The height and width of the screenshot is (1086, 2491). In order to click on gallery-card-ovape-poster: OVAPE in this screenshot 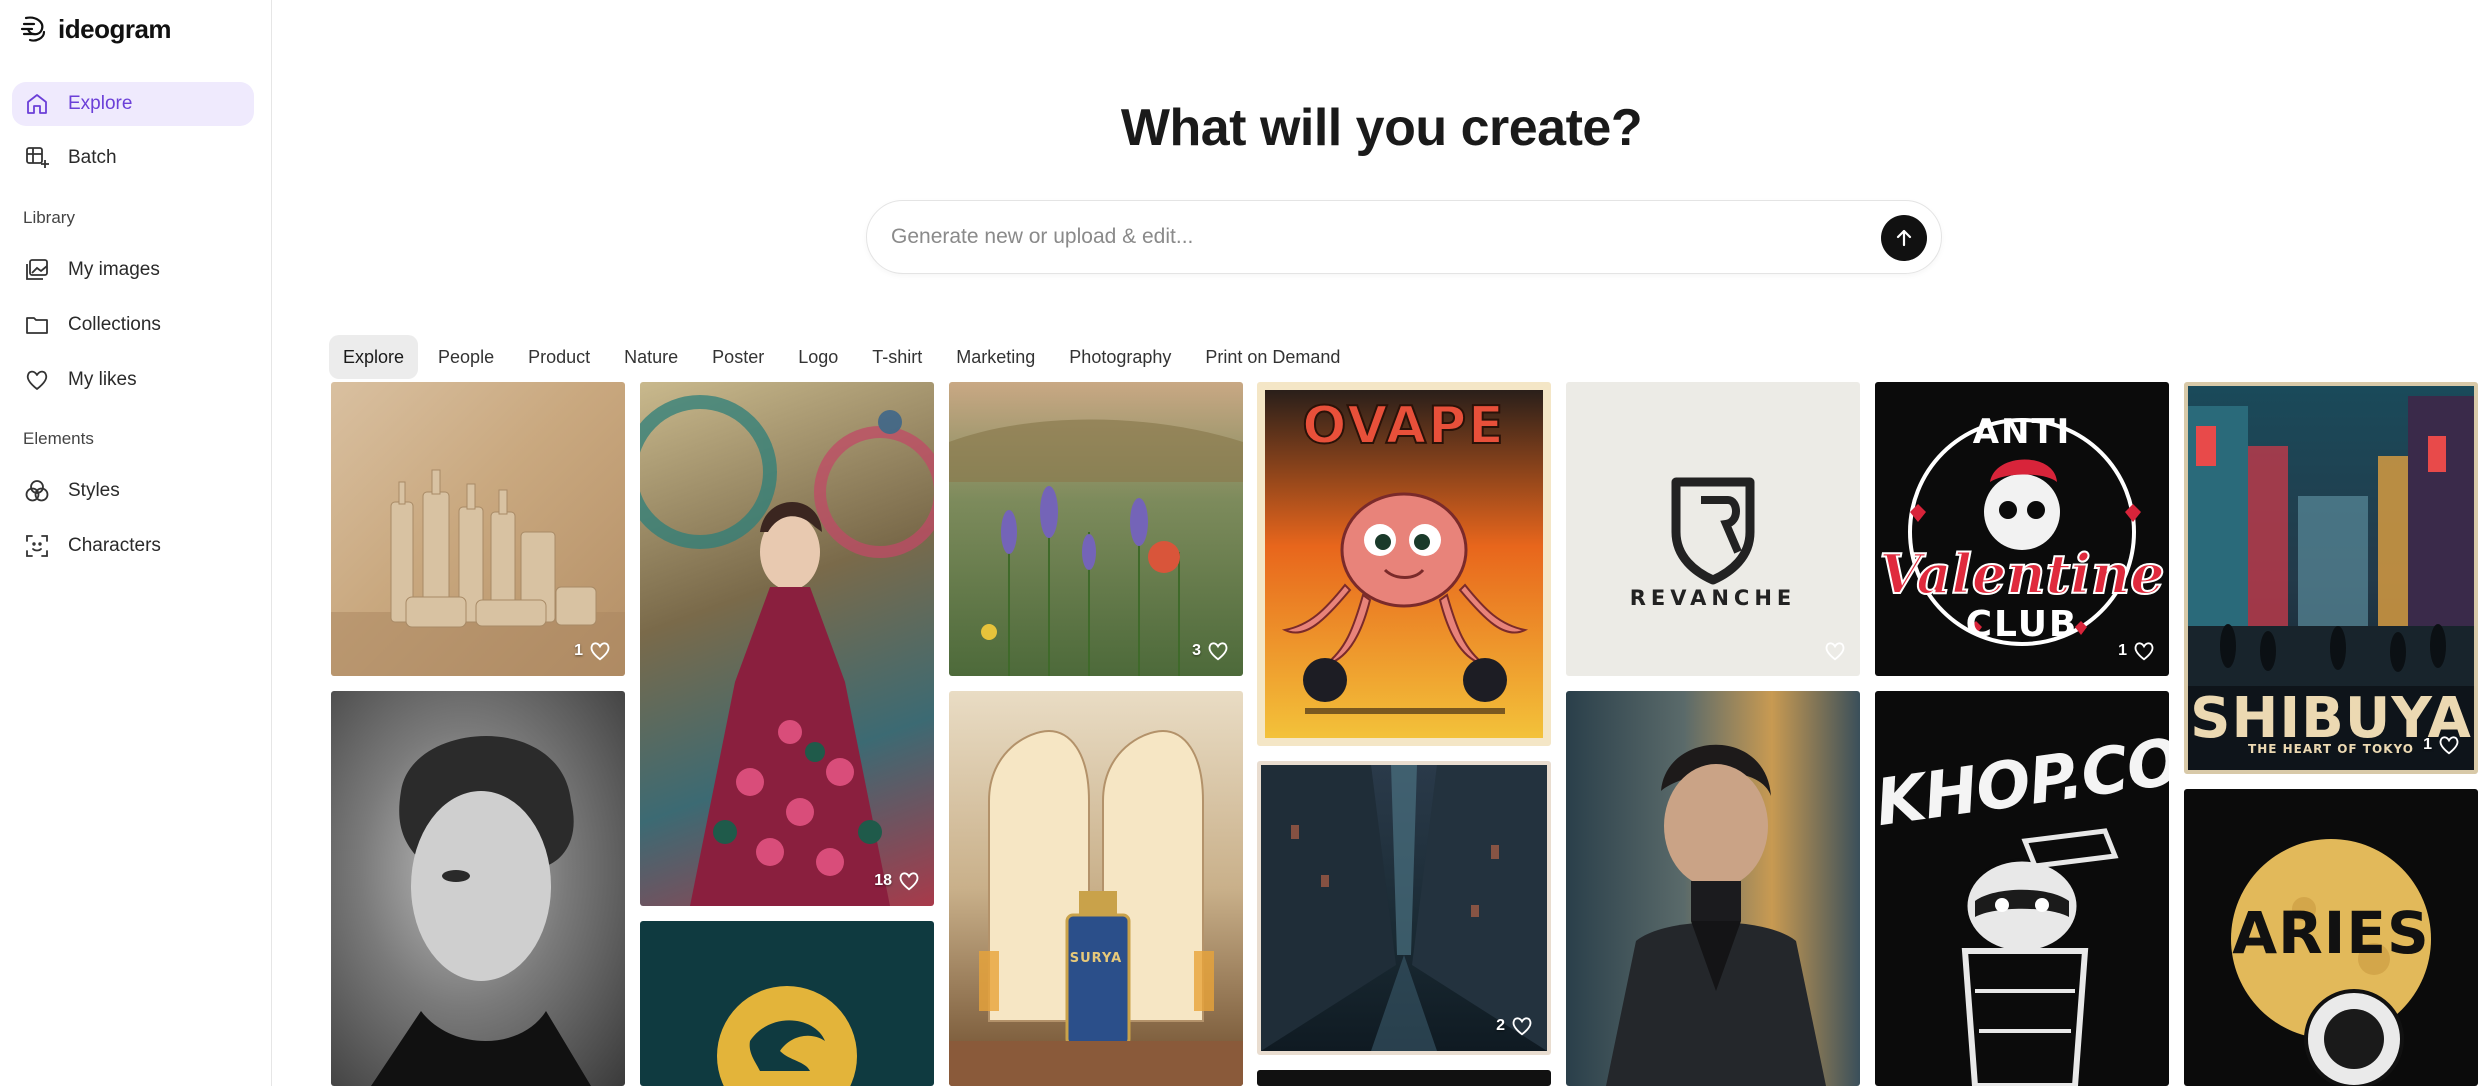, I will do `click(1404, 564)`.